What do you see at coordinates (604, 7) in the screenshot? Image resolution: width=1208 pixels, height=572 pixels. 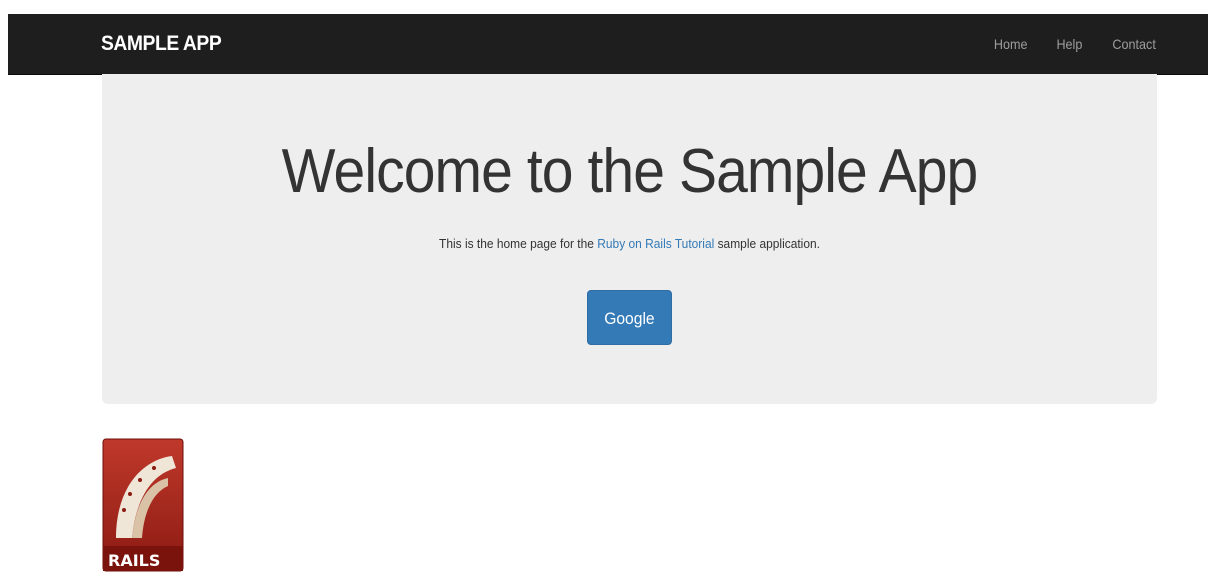 I see `top-strip` at bounding box center [604, 7].